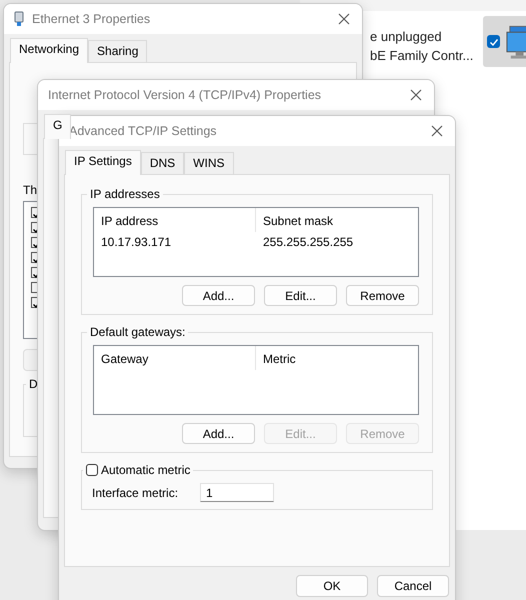  I want to click on field-label: Interface metric:, so click(135, 493).